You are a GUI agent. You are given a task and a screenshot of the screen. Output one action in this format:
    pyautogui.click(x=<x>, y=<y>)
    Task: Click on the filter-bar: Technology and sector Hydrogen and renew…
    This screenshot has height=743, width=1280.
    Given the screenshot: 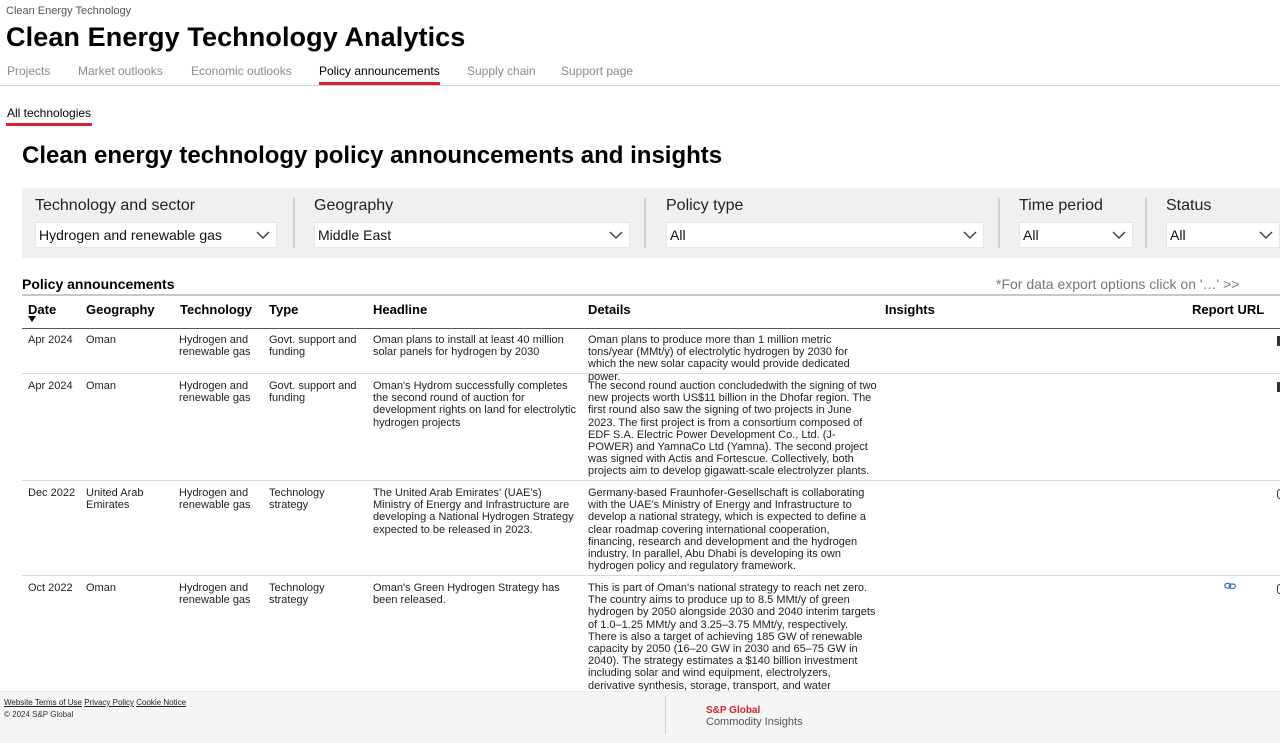 What is the action you would take?
    pyautogui.click(x=651, y=223)
    